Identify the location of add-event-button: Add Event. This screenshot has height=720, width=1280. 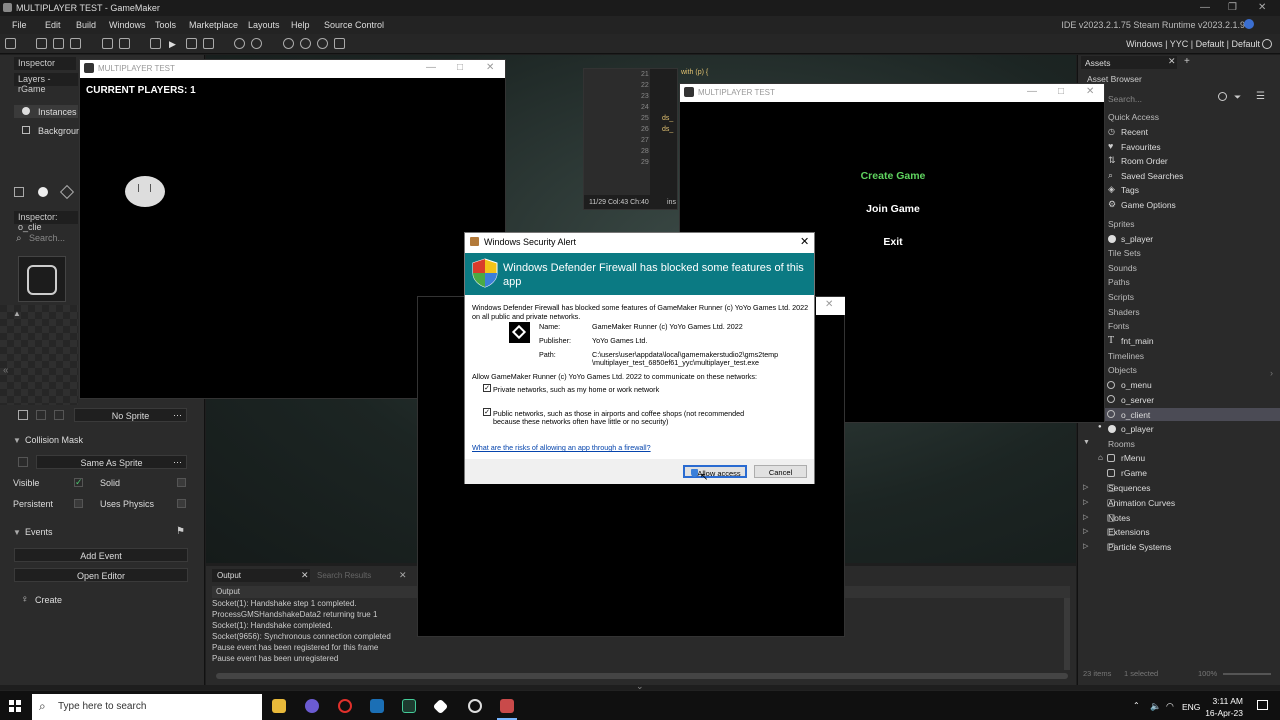
(101, 555).